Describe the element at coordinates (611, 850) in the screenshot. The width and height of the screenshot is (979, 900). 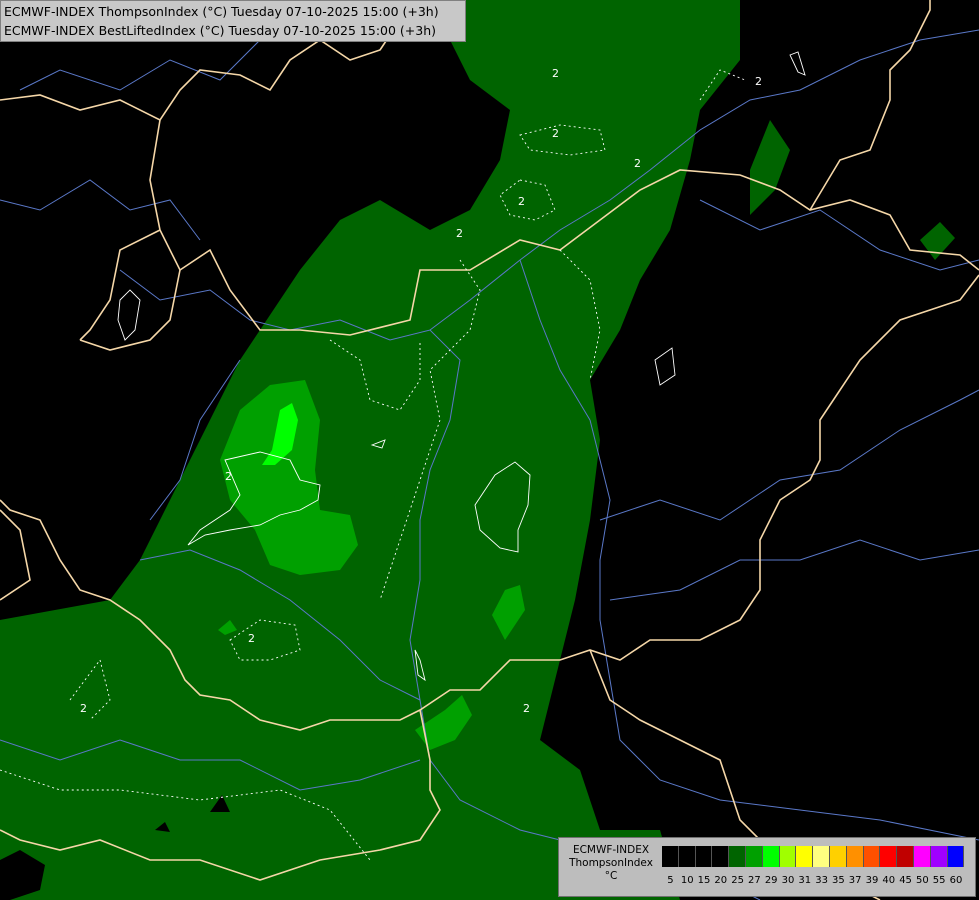
I see `legend-label-line-1: ECMWF-INDEX` at that location.